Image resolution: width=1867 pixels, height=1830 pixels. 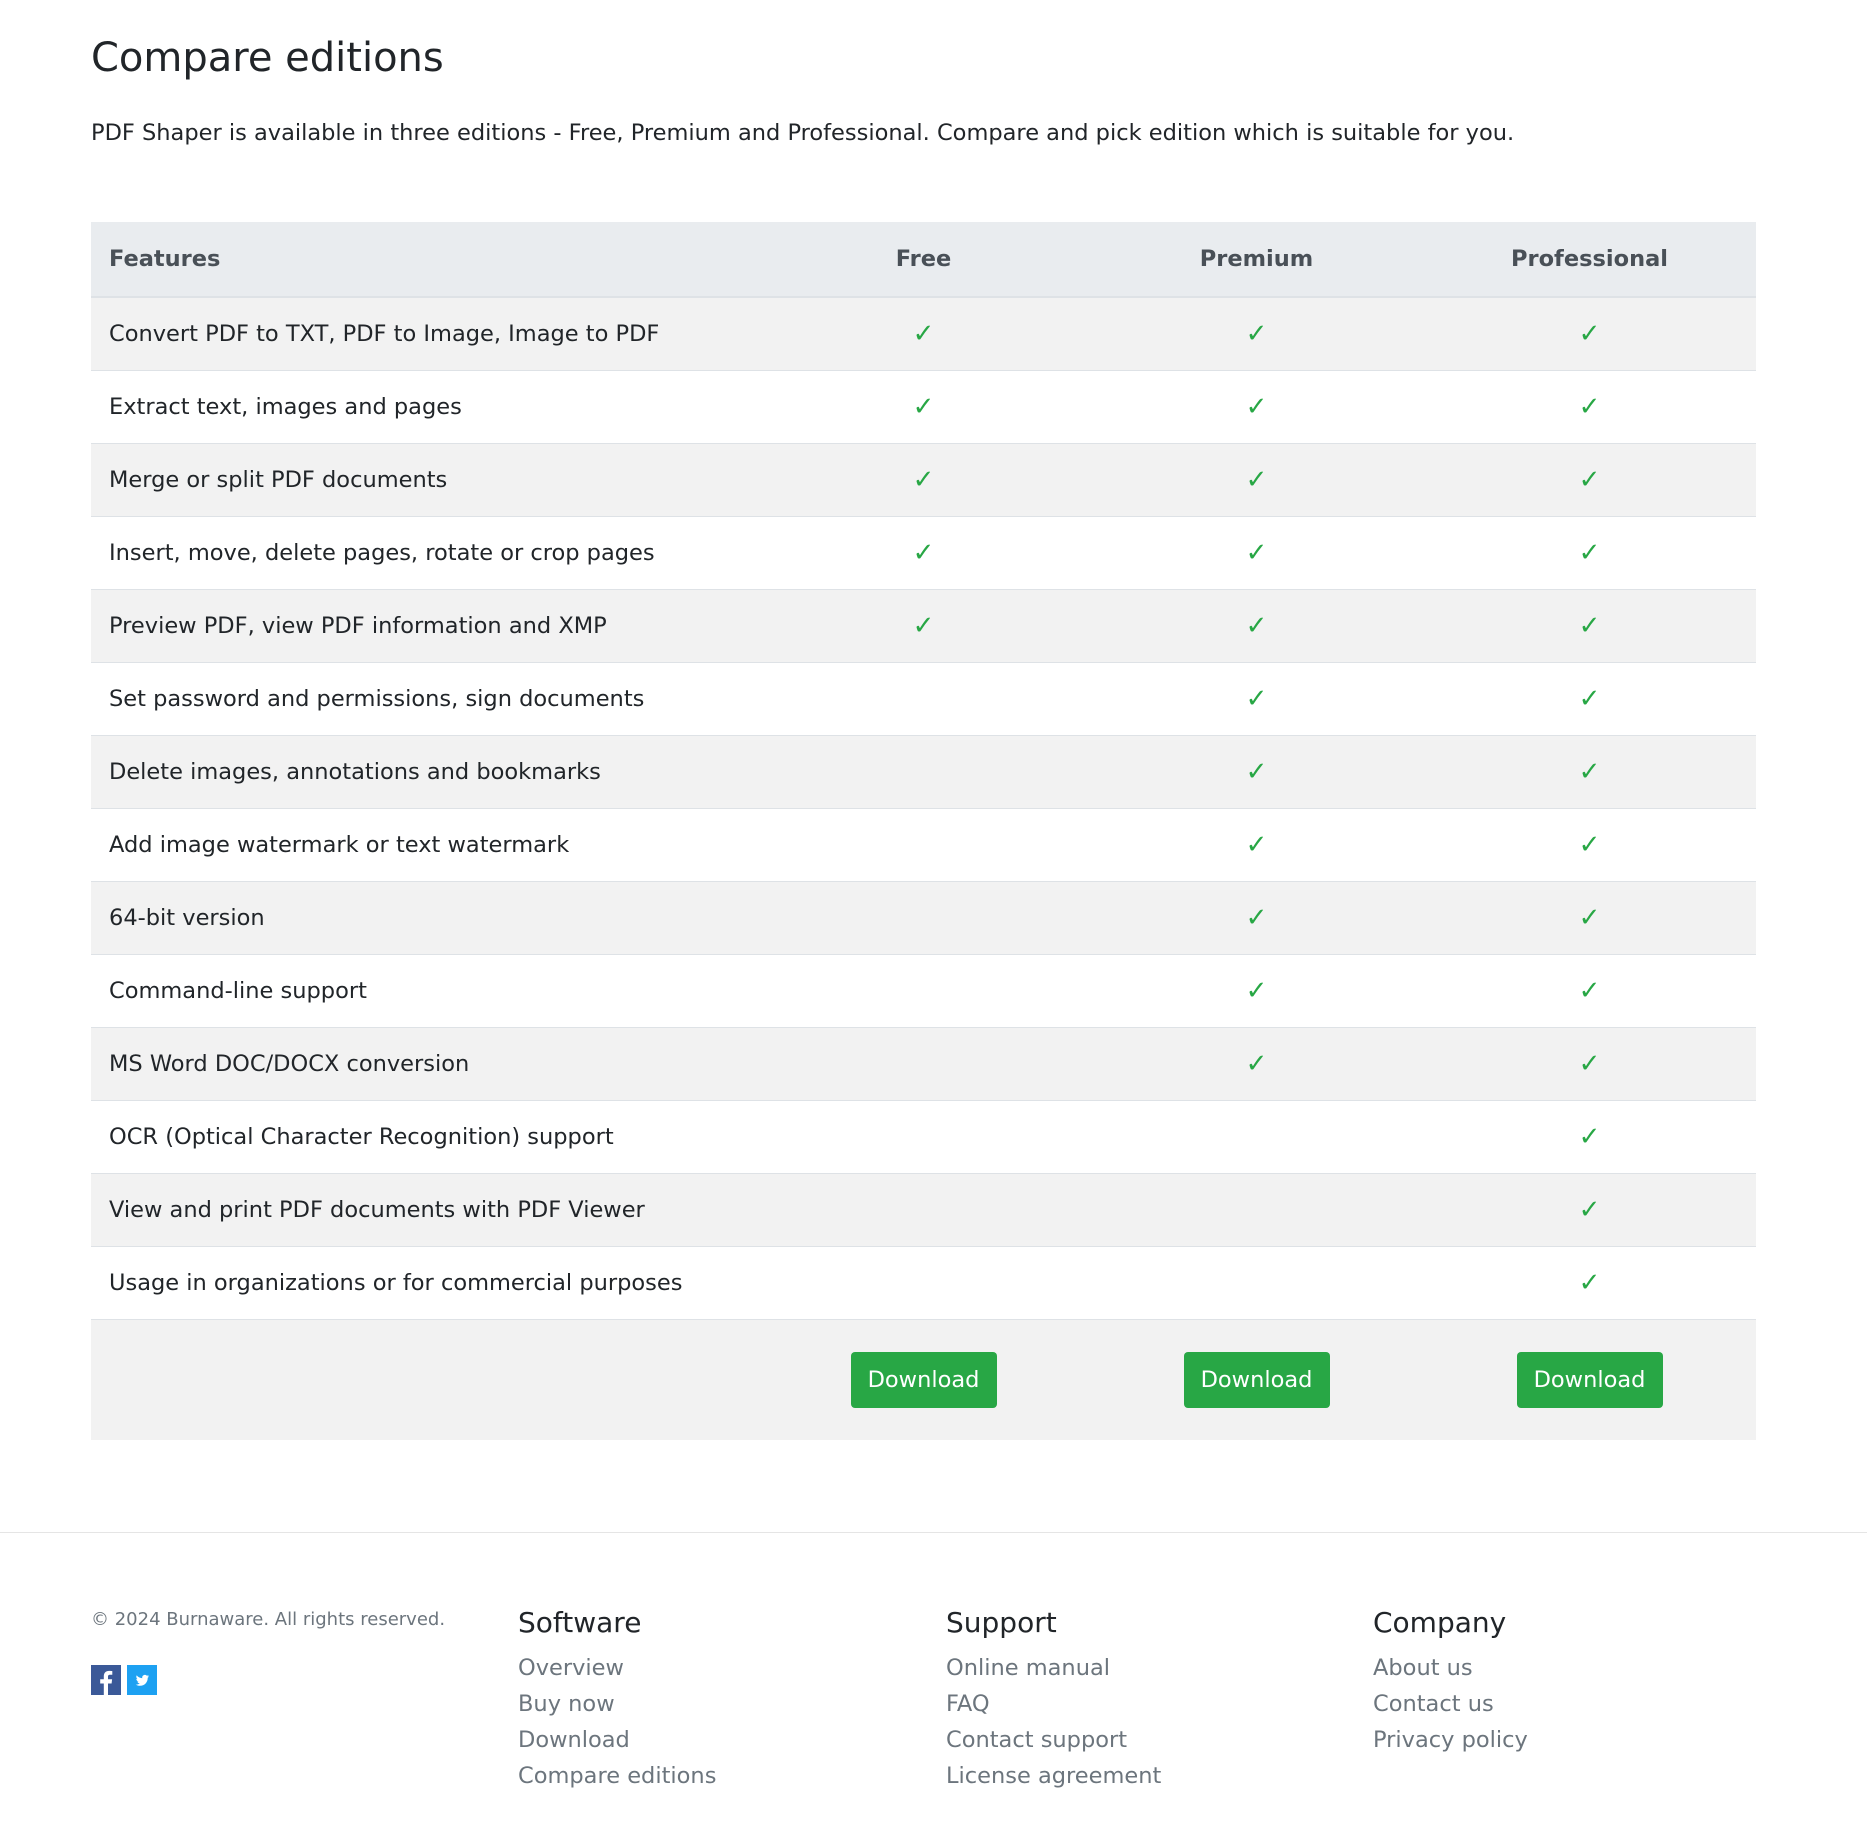 I want to click on footer-company-links: About us Contact us Privacy policy, so click(x=1450, y=1704).